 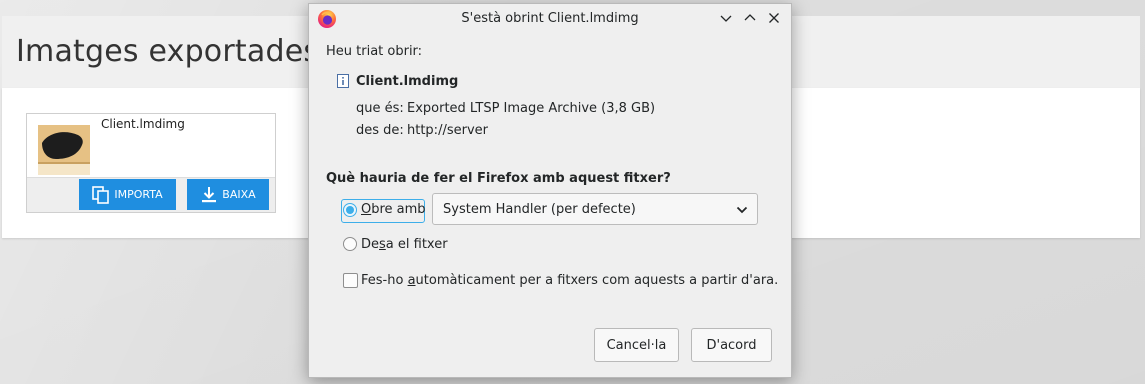 I want to click on card-actions: IMPORTA BAIXA, so click(x=151, y=194).